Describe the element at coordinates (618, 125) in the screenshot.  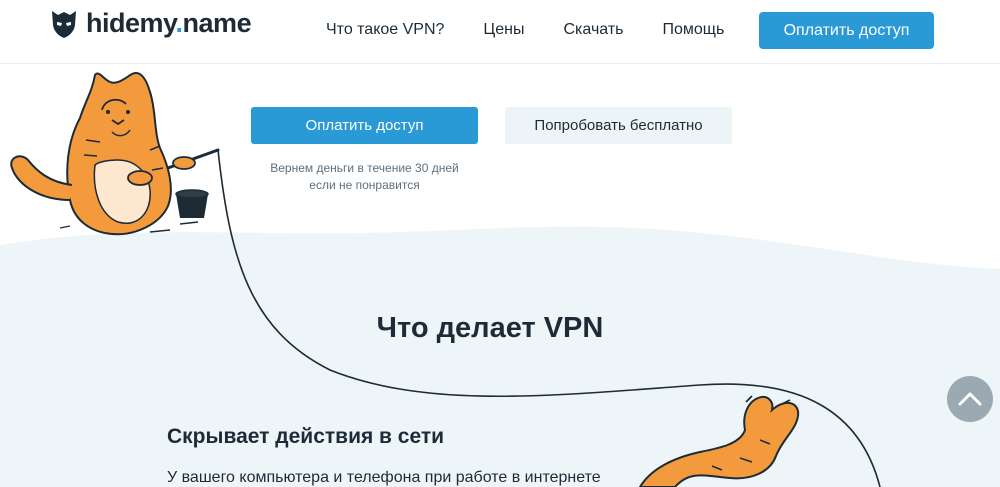
I see `try-free-button: Попробовать бесплатно` at that location.